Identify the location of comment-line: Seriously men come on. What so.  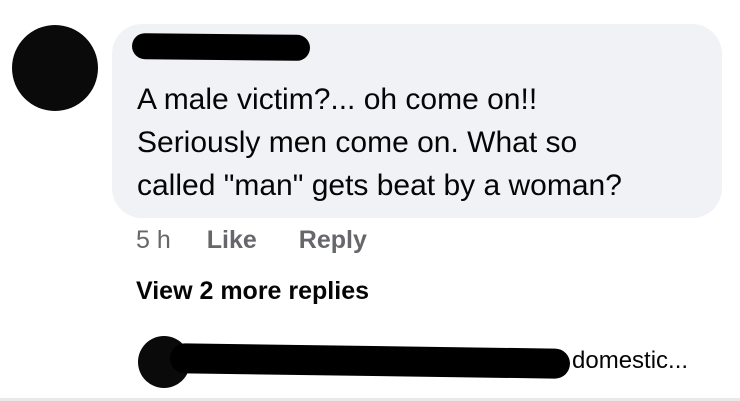
(357, 142).